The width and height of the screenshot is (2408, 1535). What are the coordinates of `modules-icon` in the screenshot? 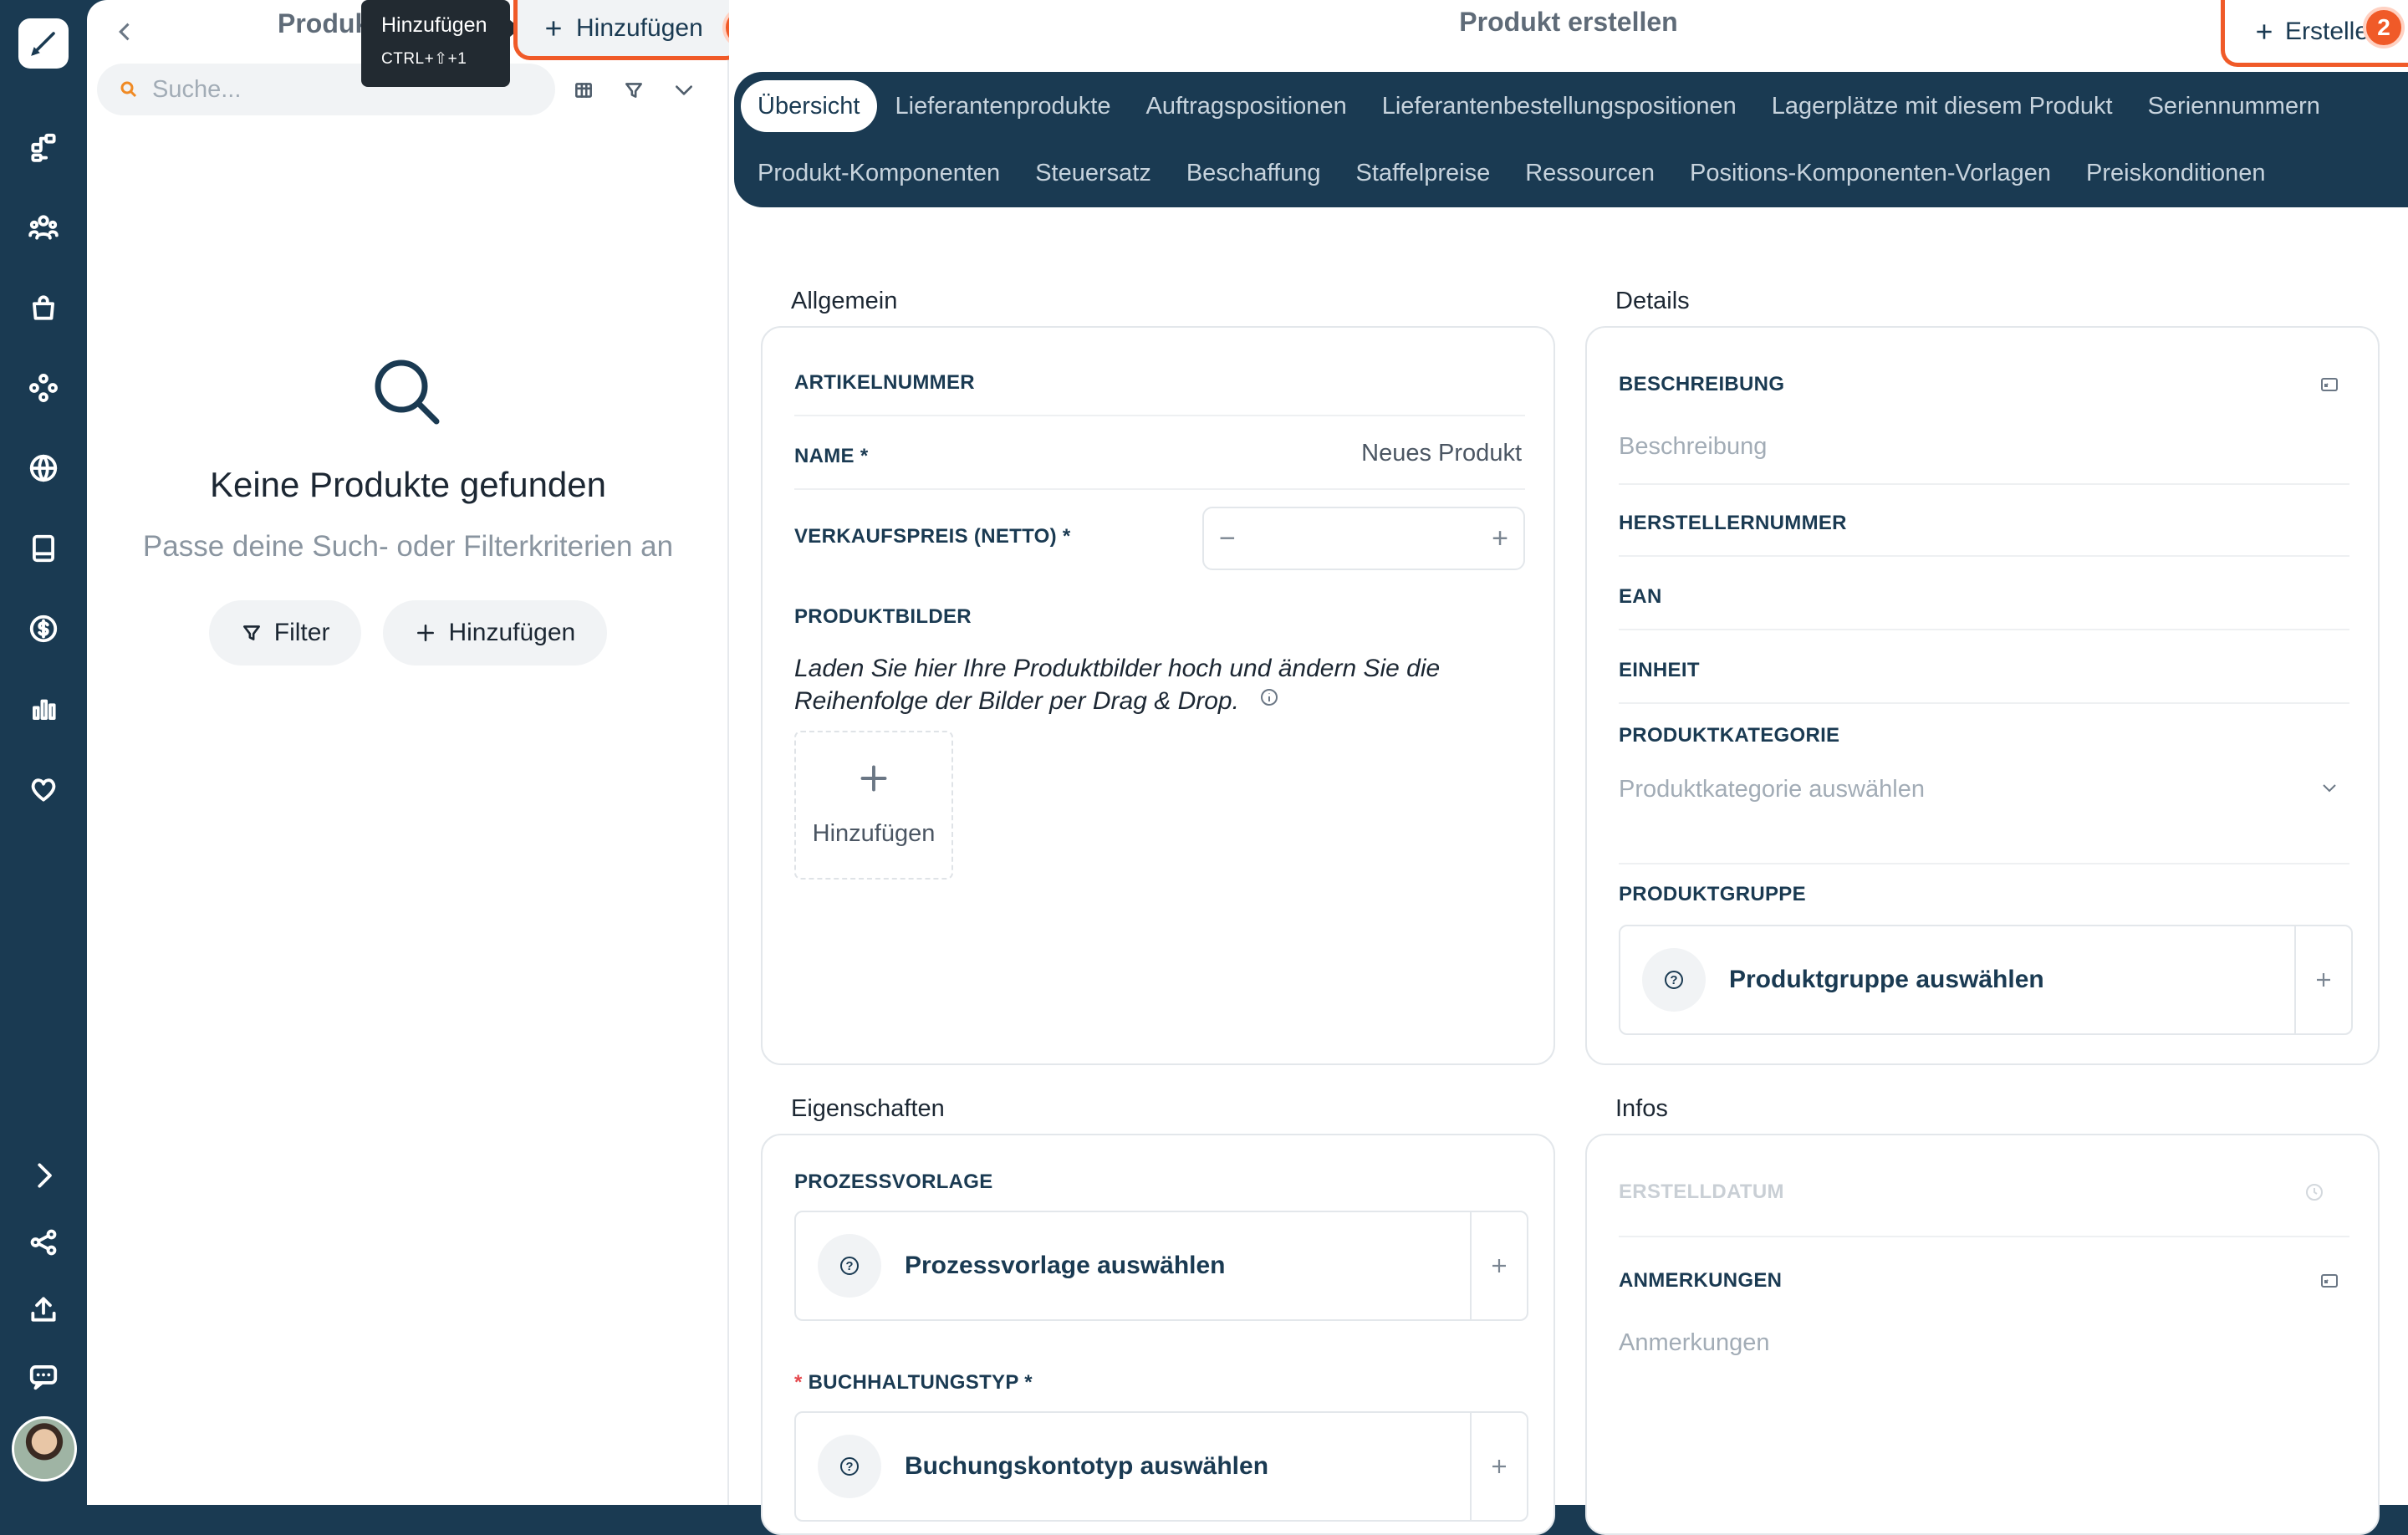 It's located at (43, 388).